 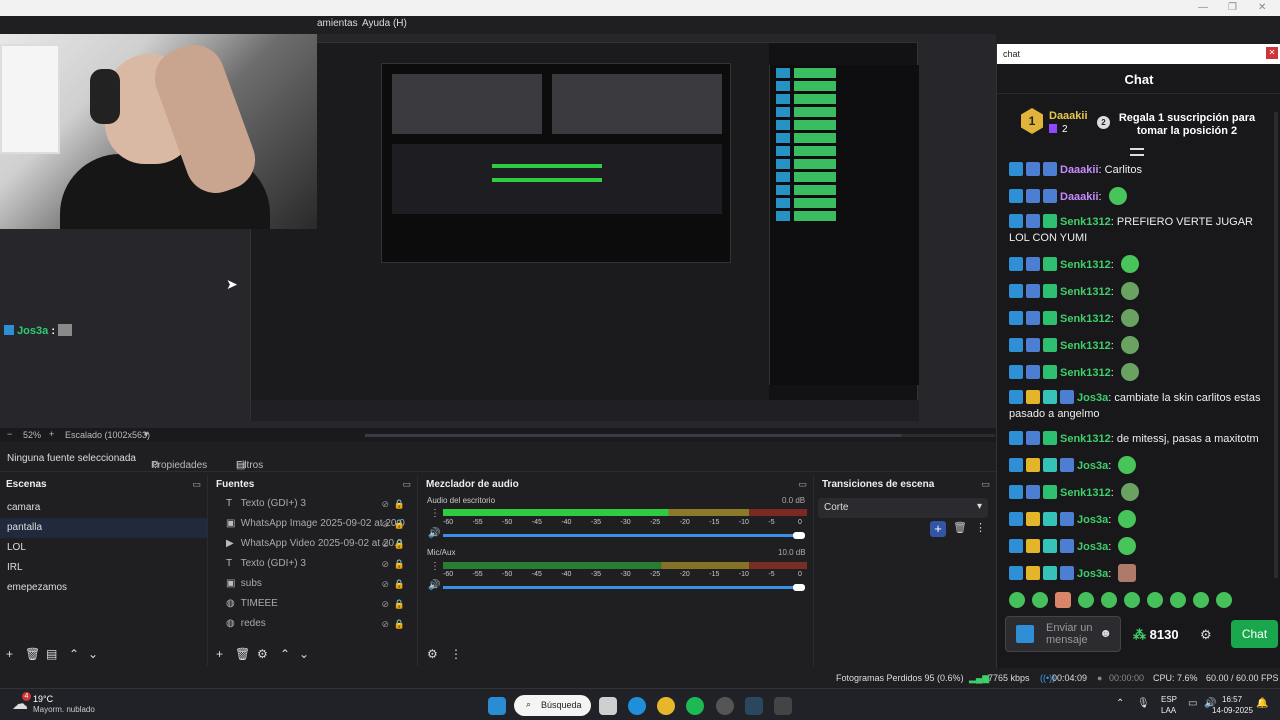 What do you see at coordinates (313, 524) in the screenshot?
I see `source-item: ▣ WhatsApp Image 2025-09-02 at 20.0 ⊘ 🔒` at bounding box center [313, 524].